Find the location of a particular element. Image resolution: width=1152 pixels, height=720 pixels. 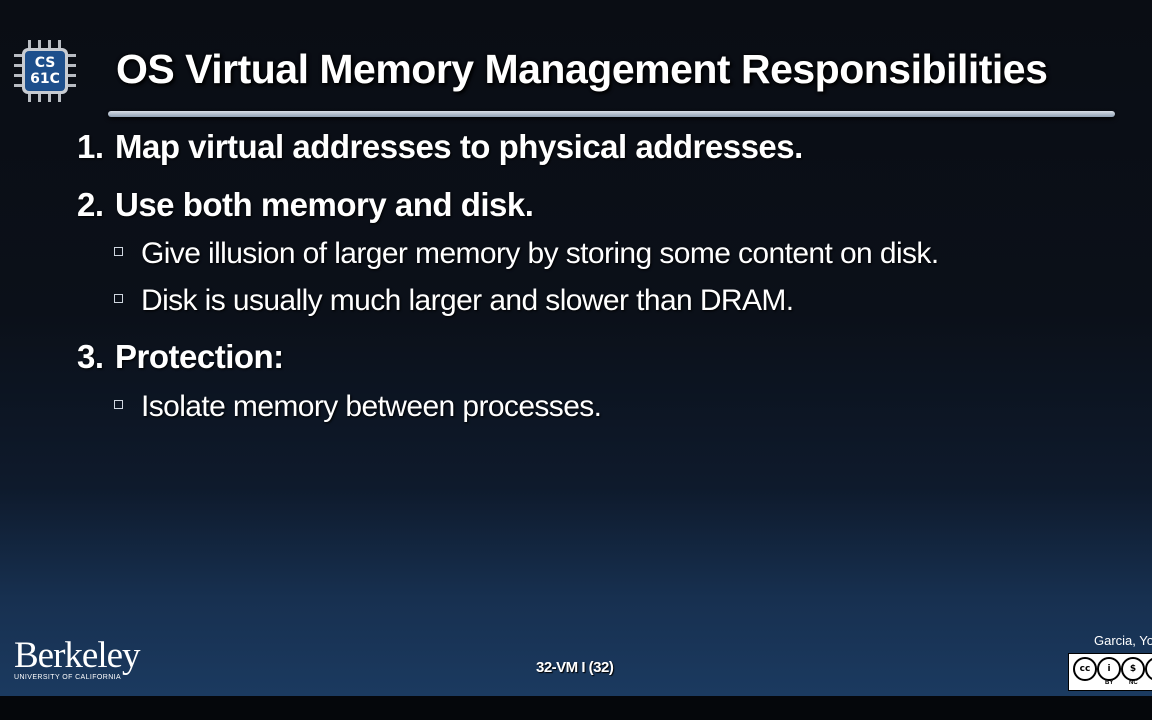

list-item-2-text: Use both memory and disk. is located at coordinates (324, 204).